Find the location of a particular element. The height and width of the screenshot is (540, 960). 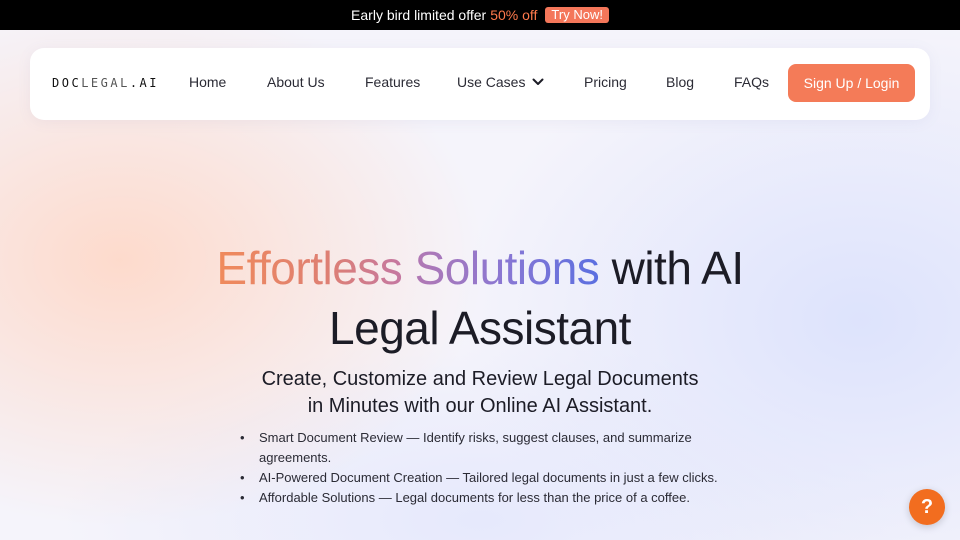

hero-title-solutions: Solutions is located at coordinates (507, 268).